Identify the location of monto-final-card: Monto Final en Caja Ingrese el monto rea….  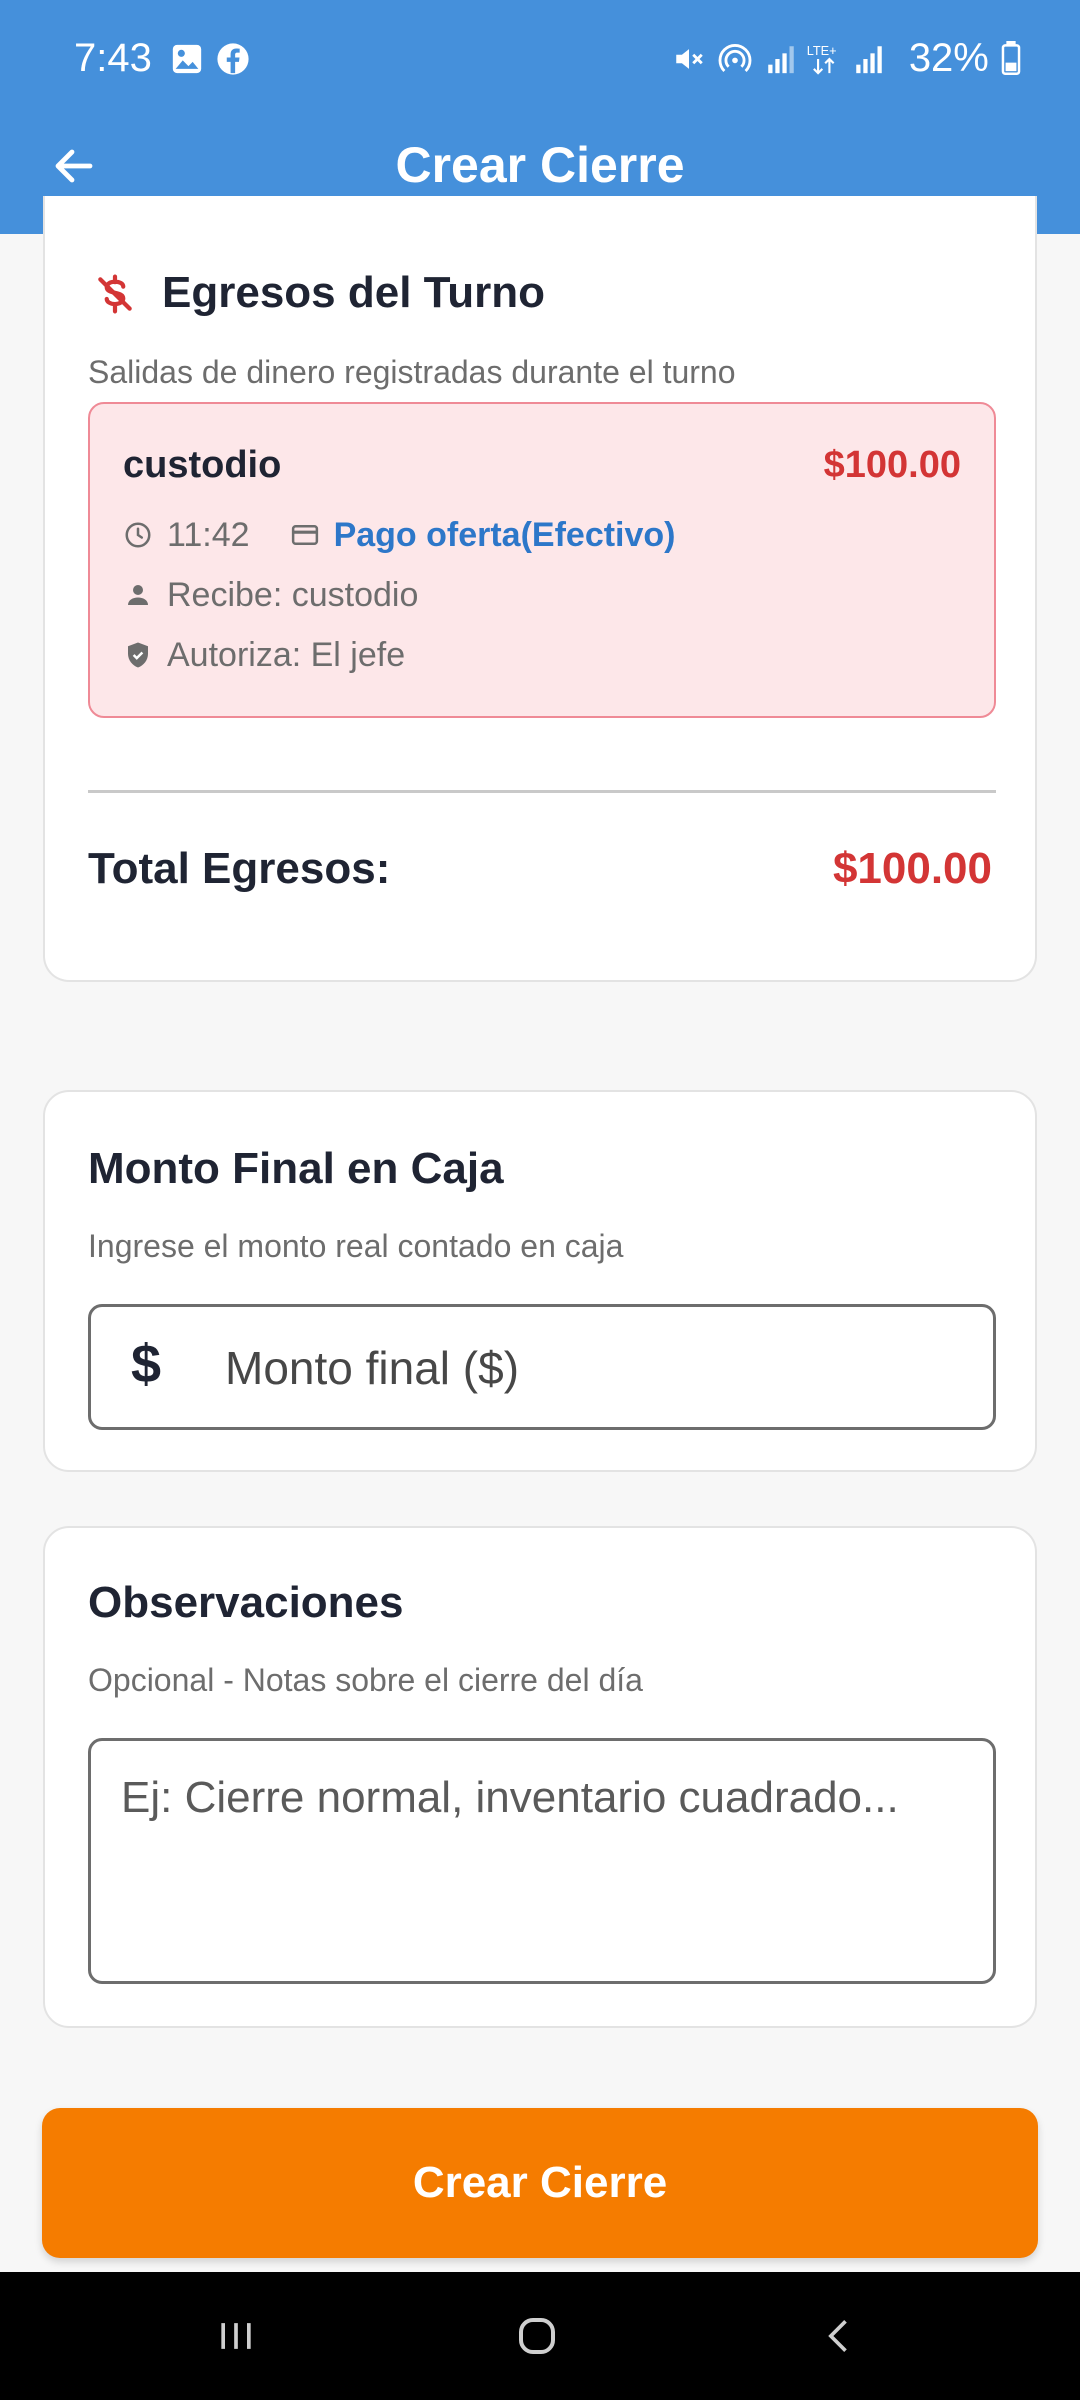
(540, 1281).